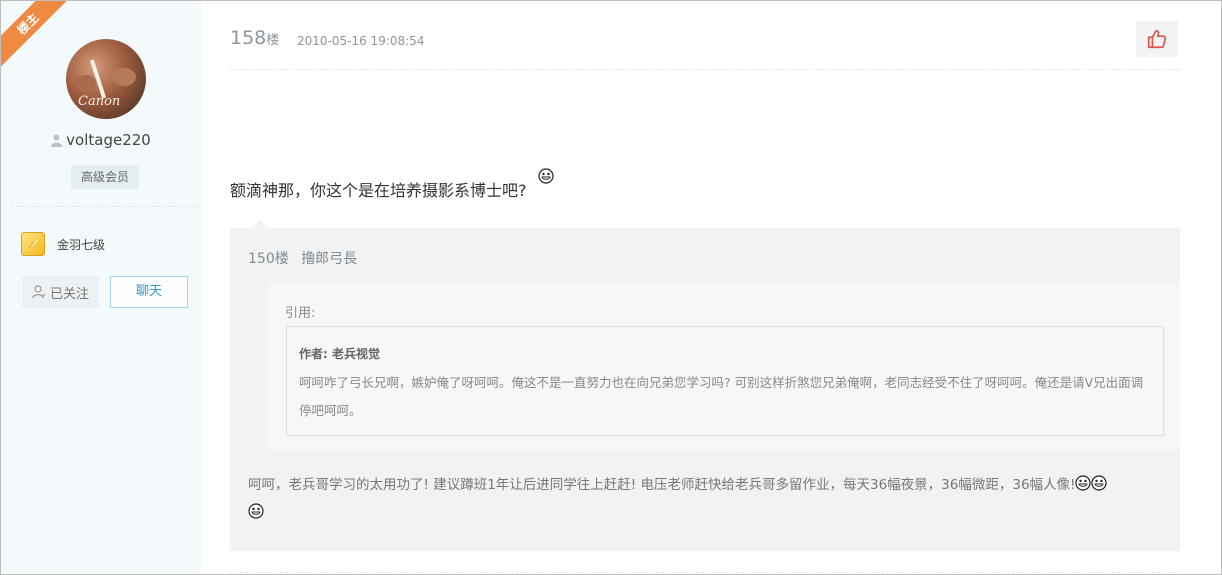 The height and width of the screenshot is (575, 1222). I want to click on quote-author: 作者: 老兵视觉, so click(339, 354).